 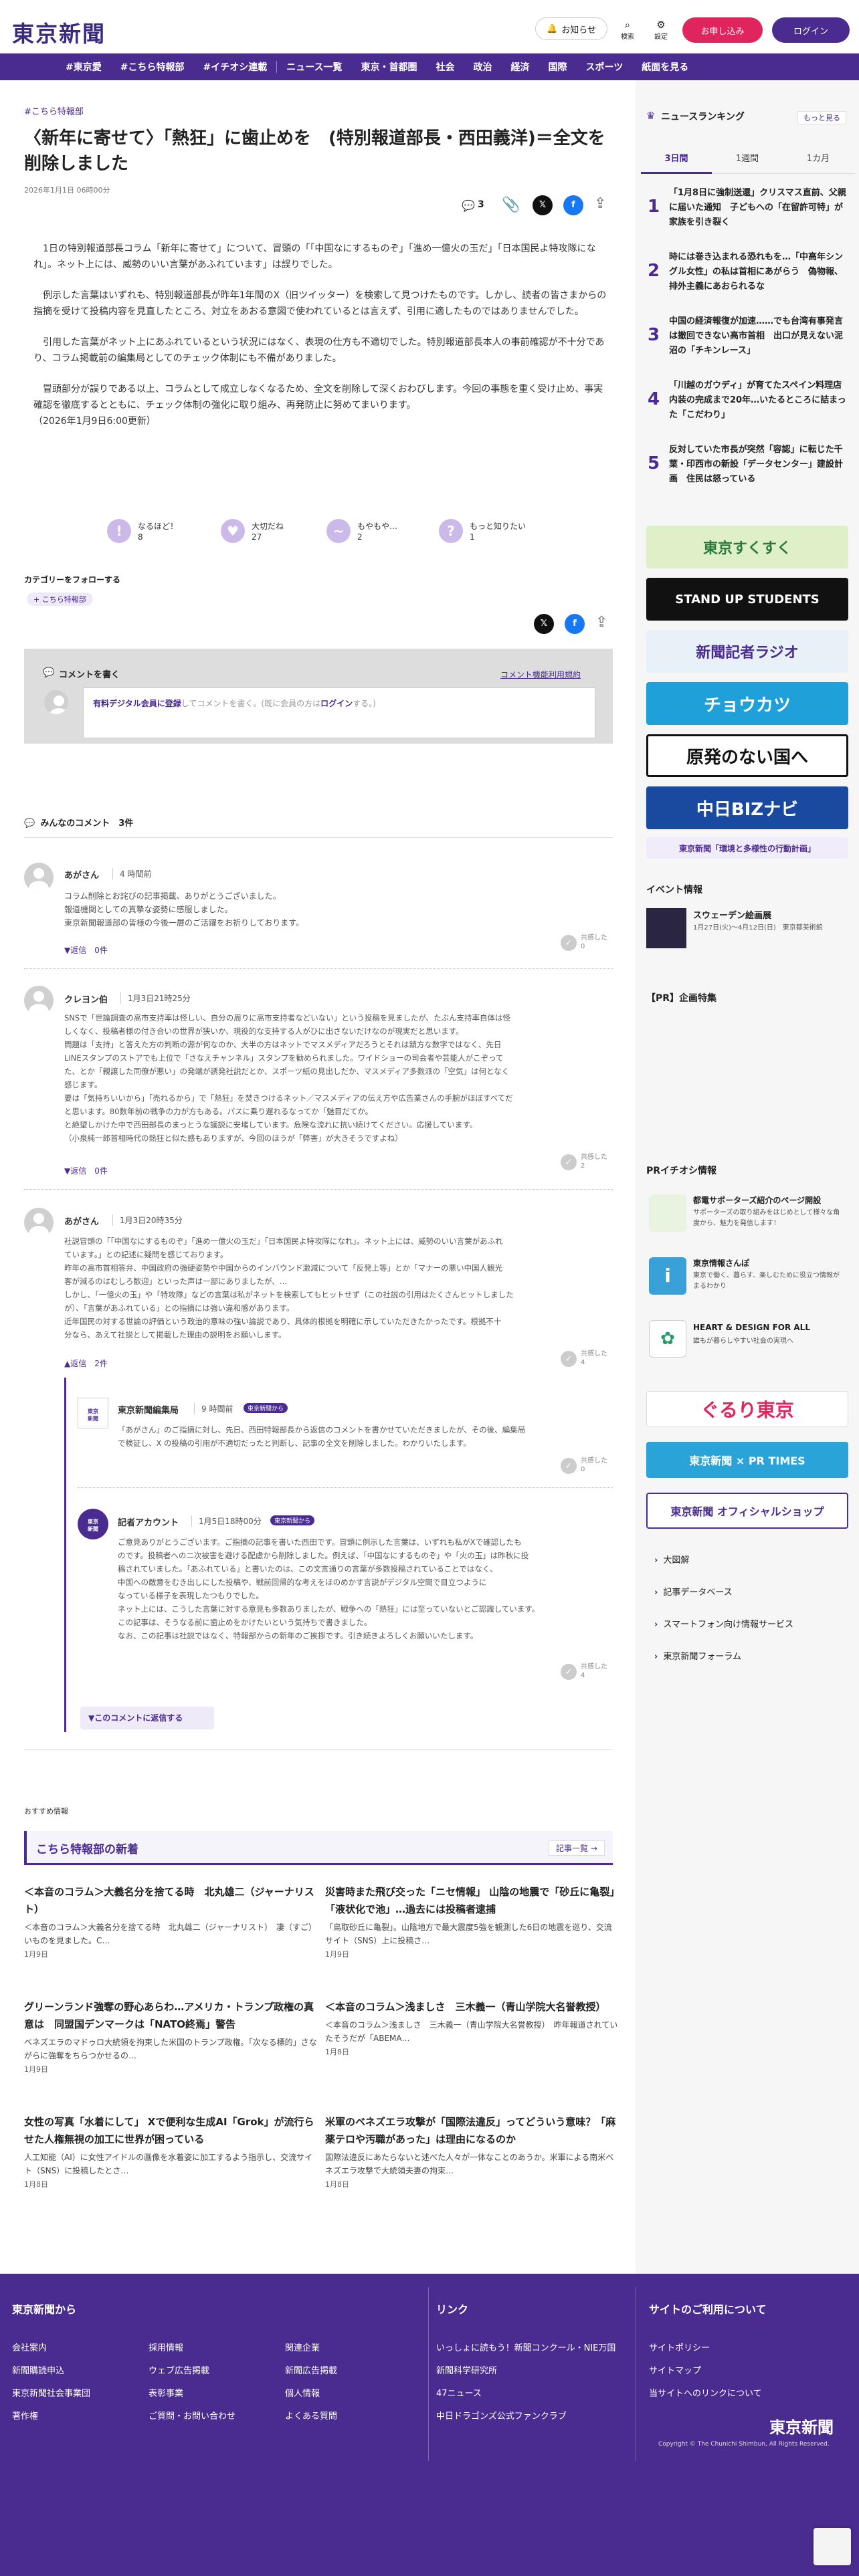 I want to click on nav-item: 東京・首都圏, so click(x=389, y=67).